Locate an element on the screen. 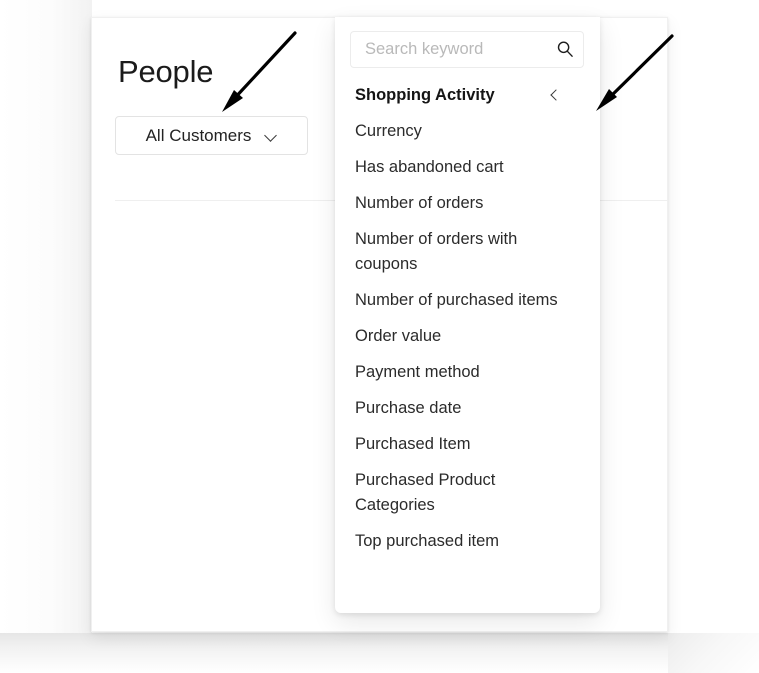 This screenshot has height=673, width=759. attribute-item-label: Number of purchased items is located at coordinates (456, 300).